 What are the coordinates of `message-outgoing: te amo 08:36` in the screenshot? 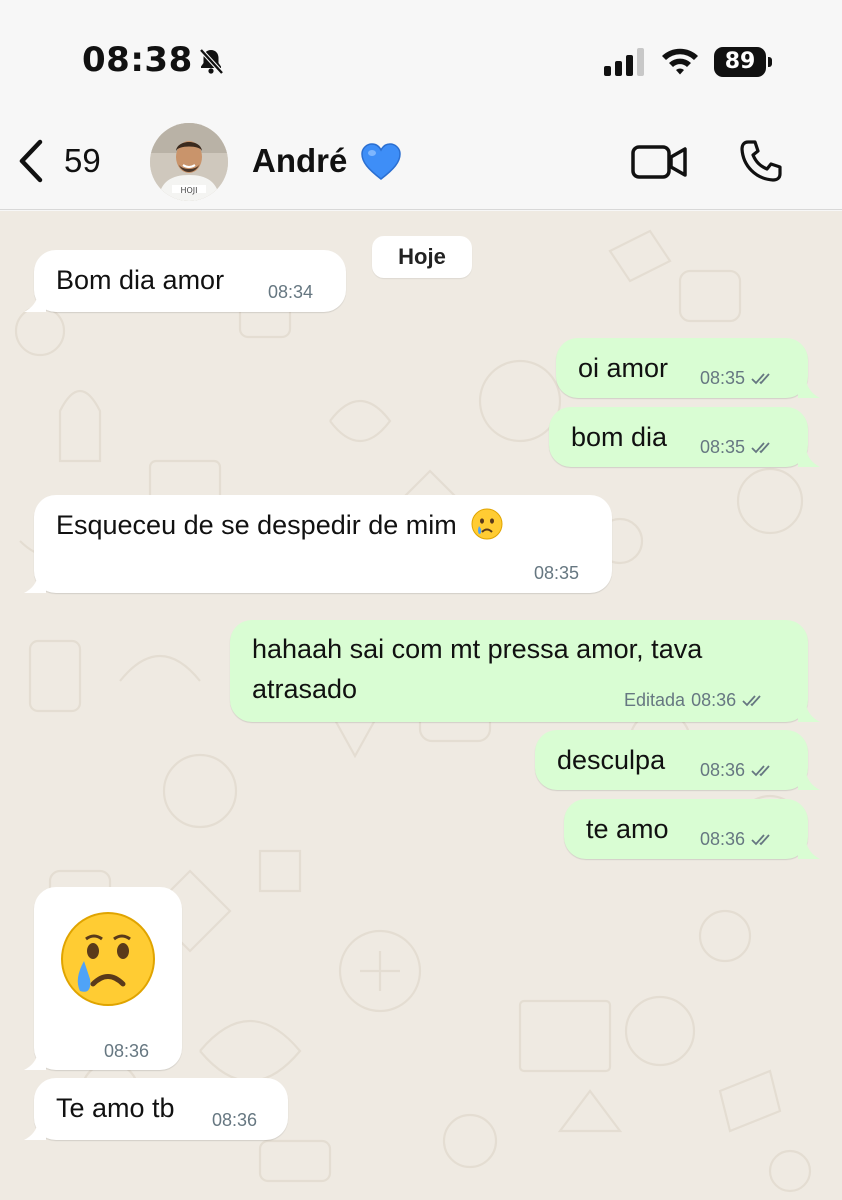 It's located at (692, 829).